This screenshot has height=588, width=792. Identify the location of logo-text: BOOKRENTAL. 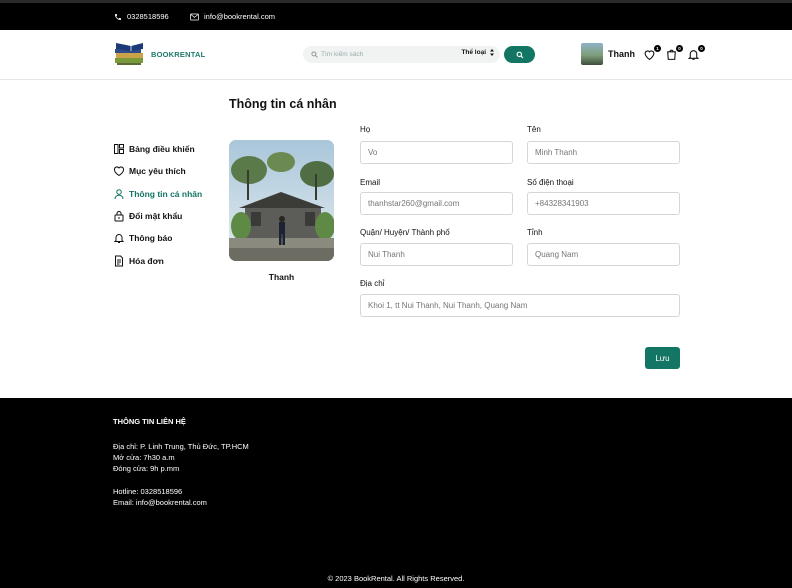
(178, 54).